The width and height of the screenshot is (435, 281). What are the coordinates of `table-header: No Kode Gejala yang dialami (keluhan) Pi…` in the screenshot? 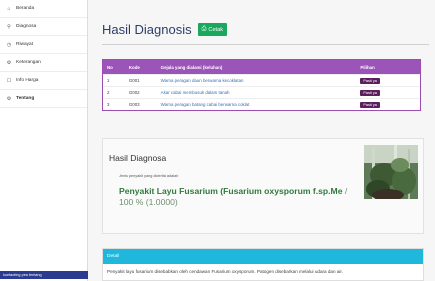 It's located at (261, 67).